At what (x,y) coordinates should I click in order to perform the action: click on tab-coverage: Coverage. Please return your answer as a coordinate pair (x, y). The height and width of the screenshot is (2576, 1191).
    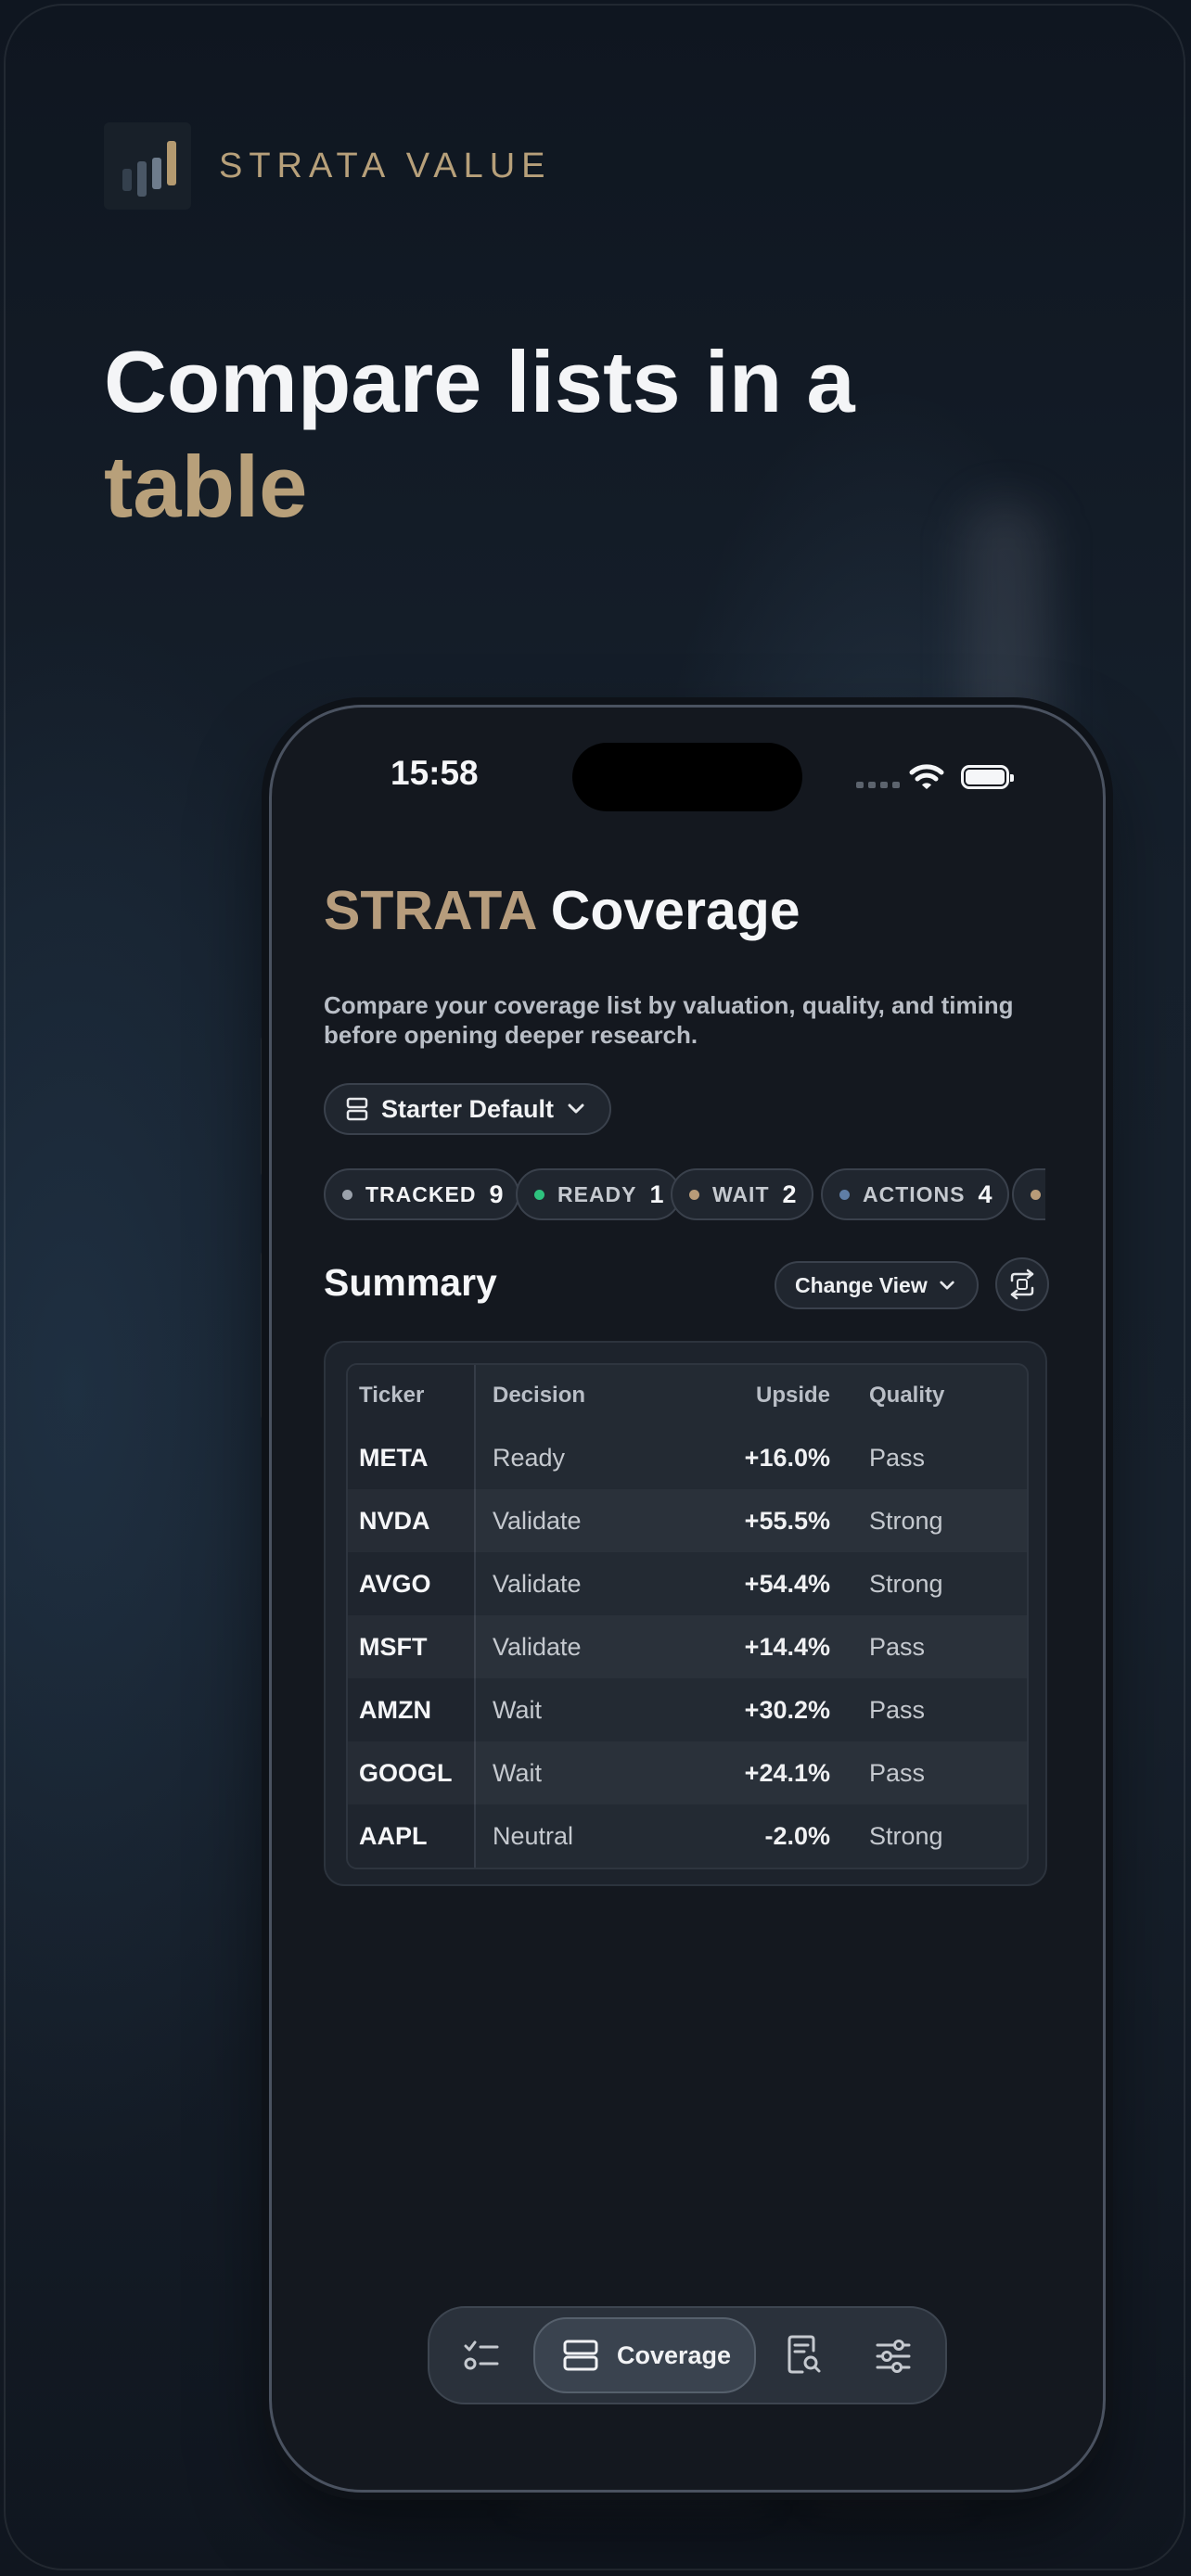
    Looking at the image, I should click on (644, 2355).